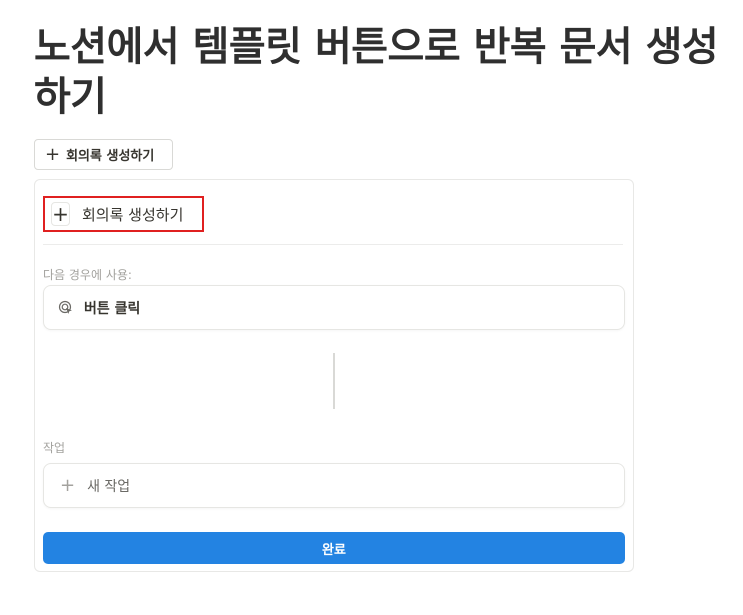  I want to click on new-action-label: 새 작업, so click(109, 486).